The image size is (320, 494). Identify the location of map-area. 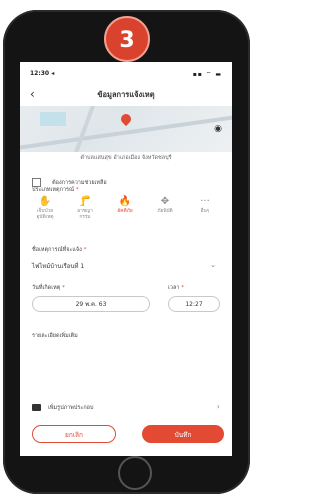
(53, 119).